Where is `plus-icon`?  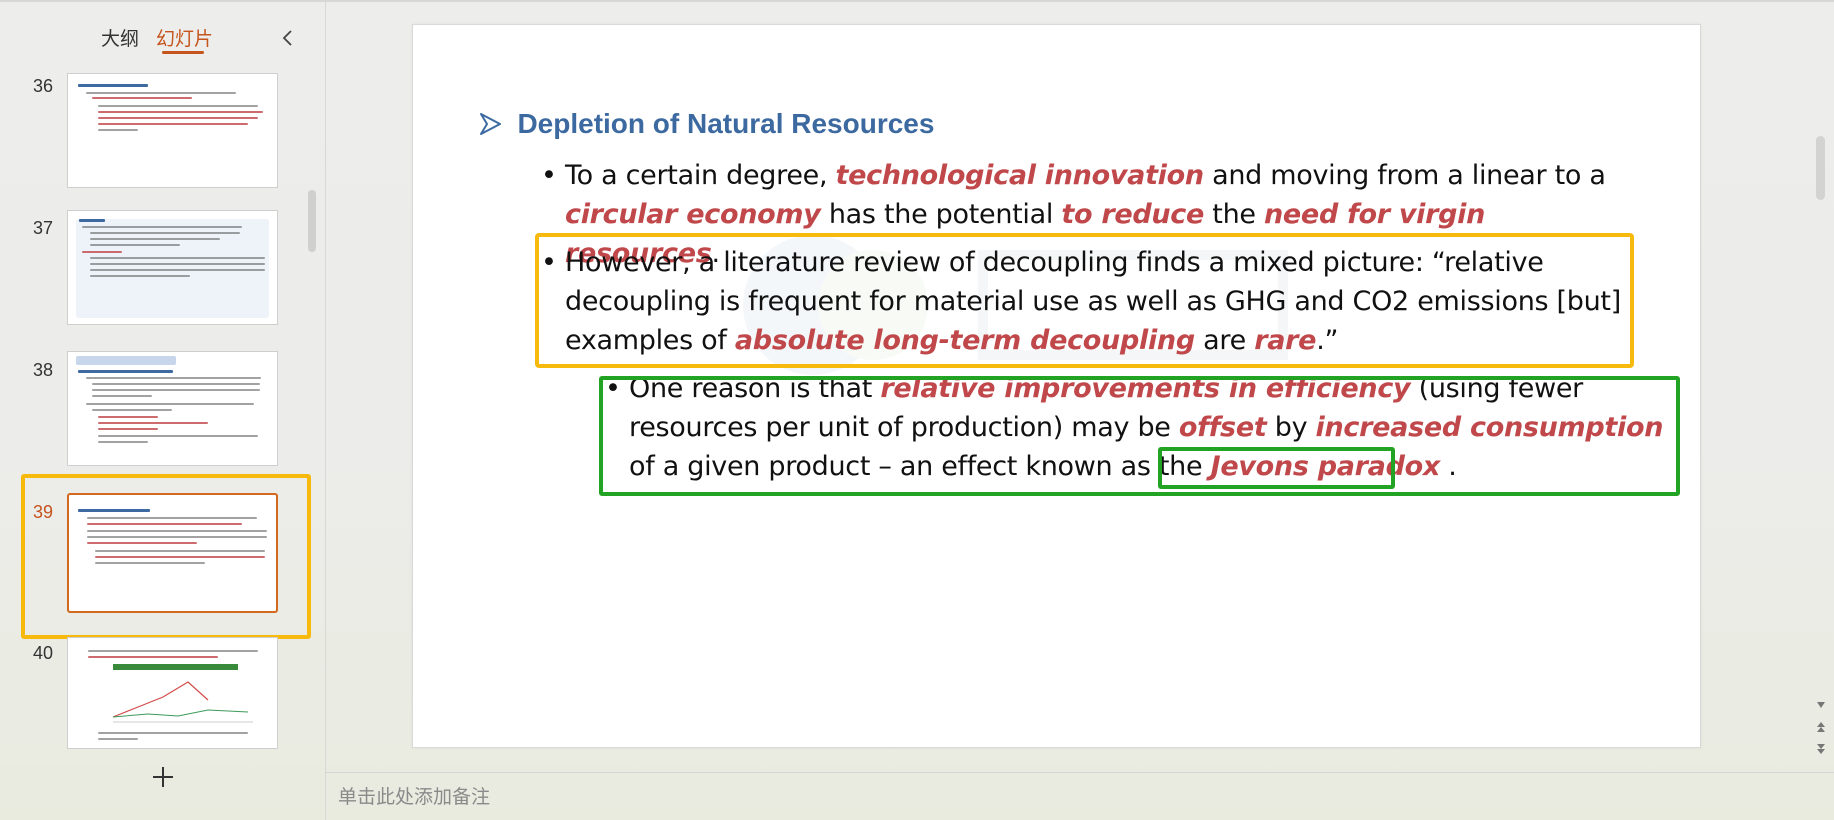 plus-icon is located at coordinates (163, 777).